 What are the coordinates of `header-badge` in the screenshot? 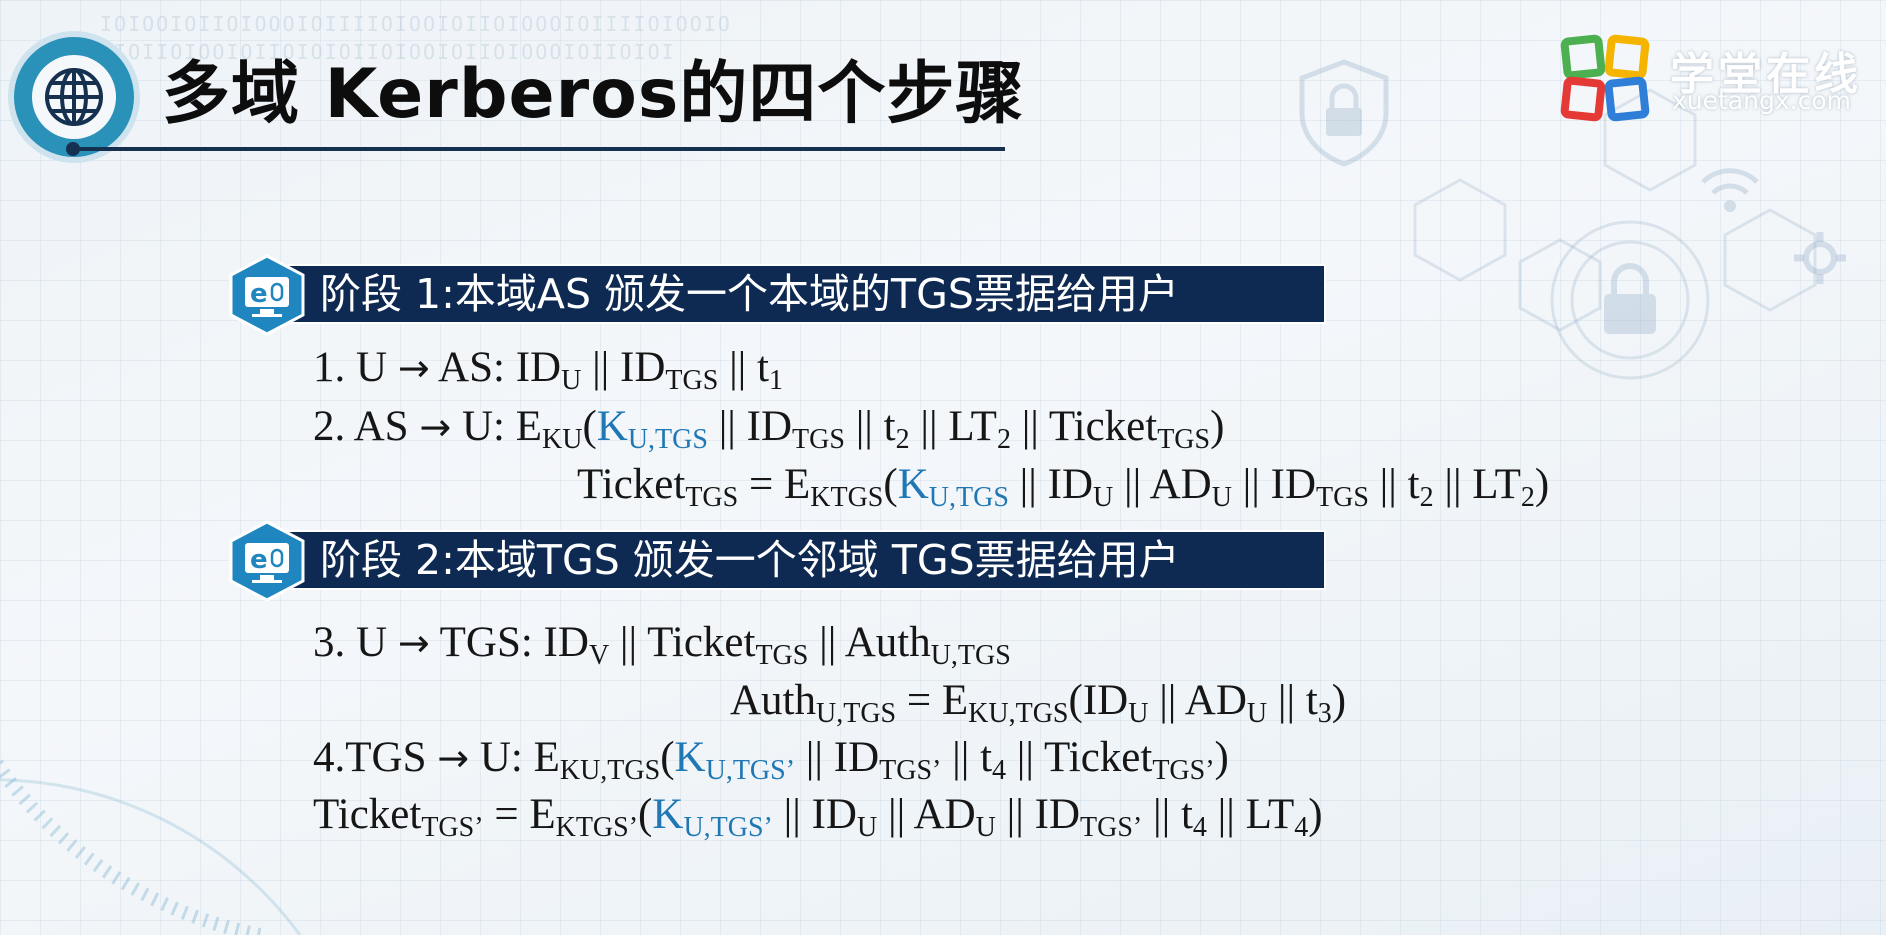 It's located at (74, 97).